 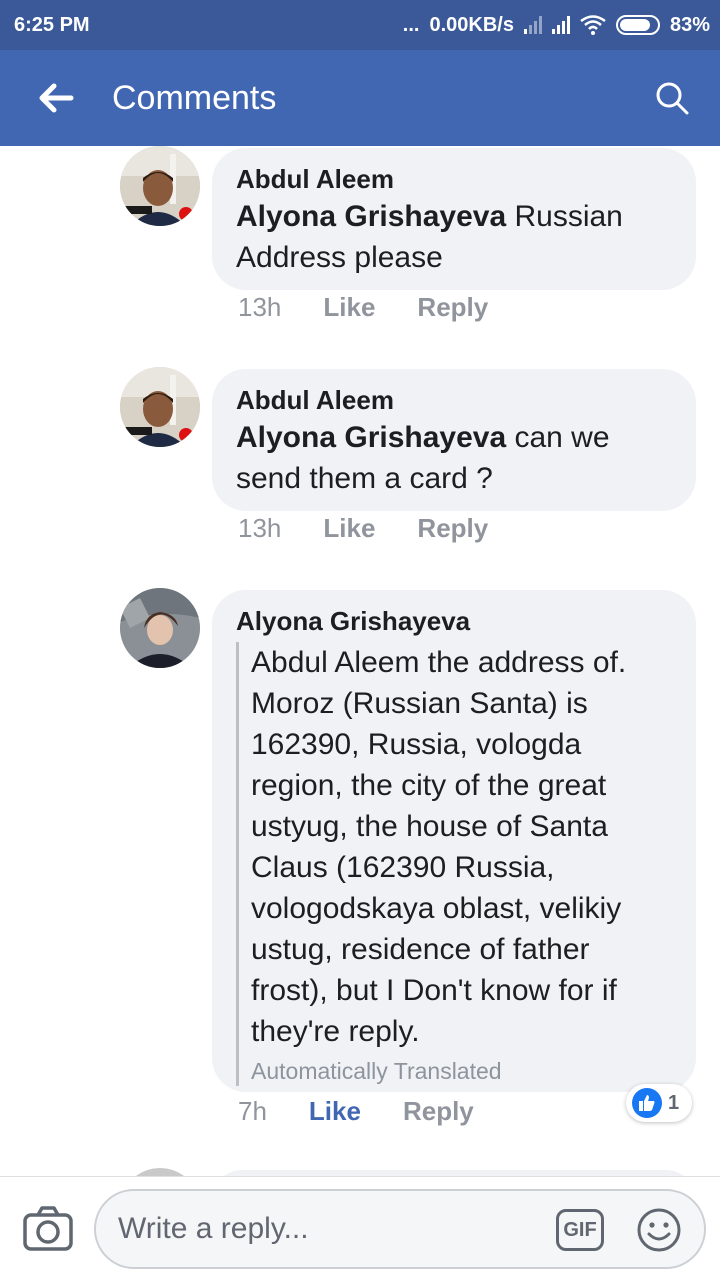 I want to click on reply-field: GIF, so click(x=400, y=1229).